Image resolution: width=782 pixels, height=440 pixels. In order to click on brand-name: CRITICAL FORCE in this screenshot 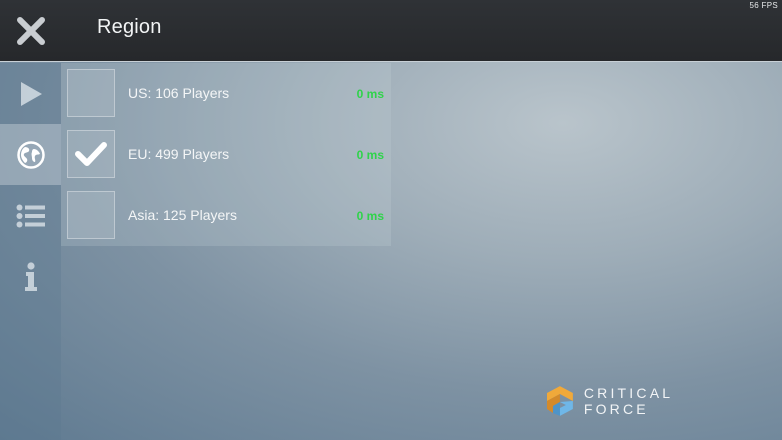, I will do `click(628, 401)`.